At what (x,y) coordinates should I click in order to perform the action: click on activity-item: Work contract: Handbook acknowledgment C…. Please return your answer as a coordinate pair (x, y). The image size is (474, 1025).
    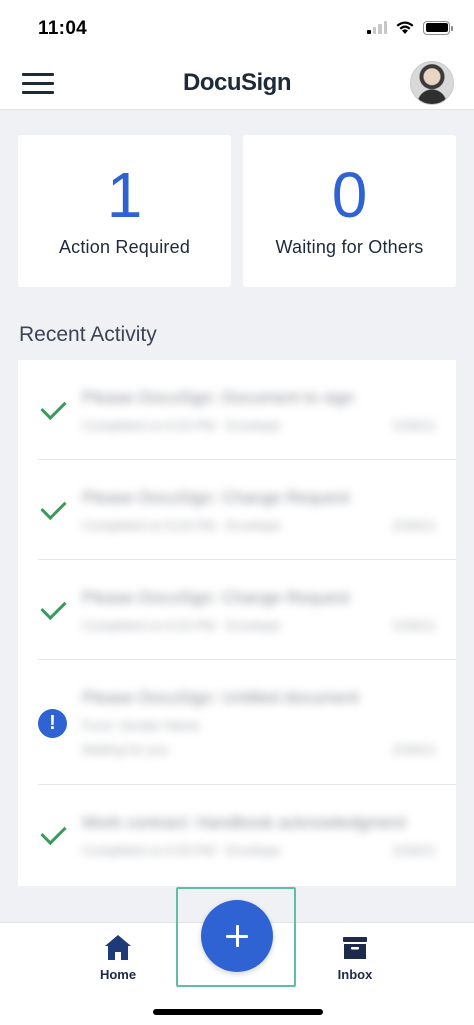
    Looking at the image, I should click on (237, 835).